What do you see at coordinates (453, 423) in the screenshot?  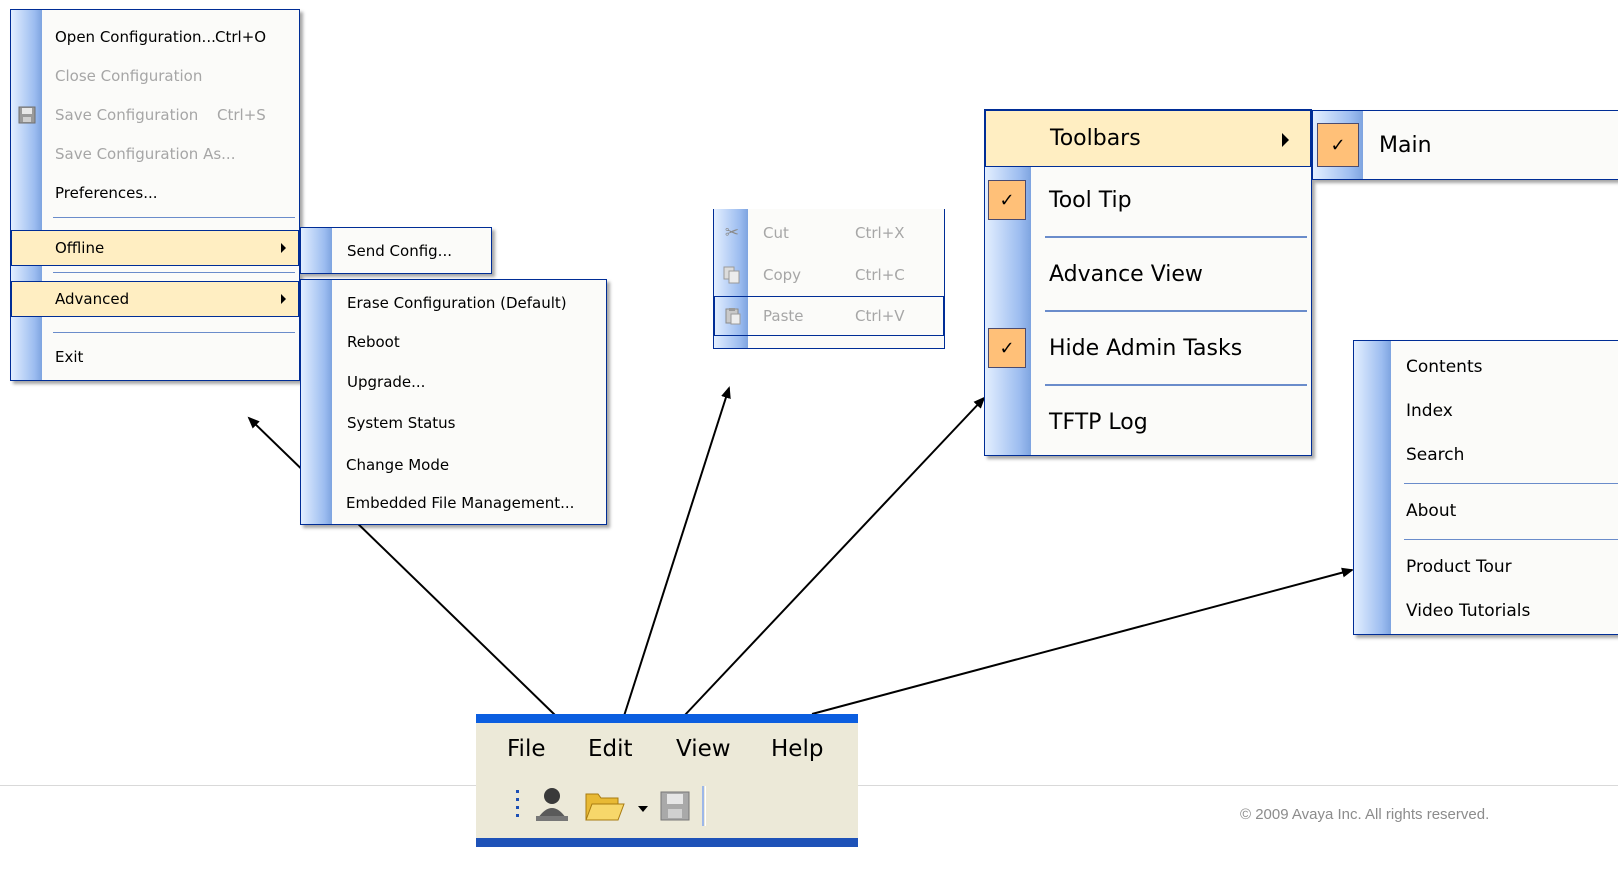 I see `menu-item-system-status: System Status` at bounding box center [453, 423].